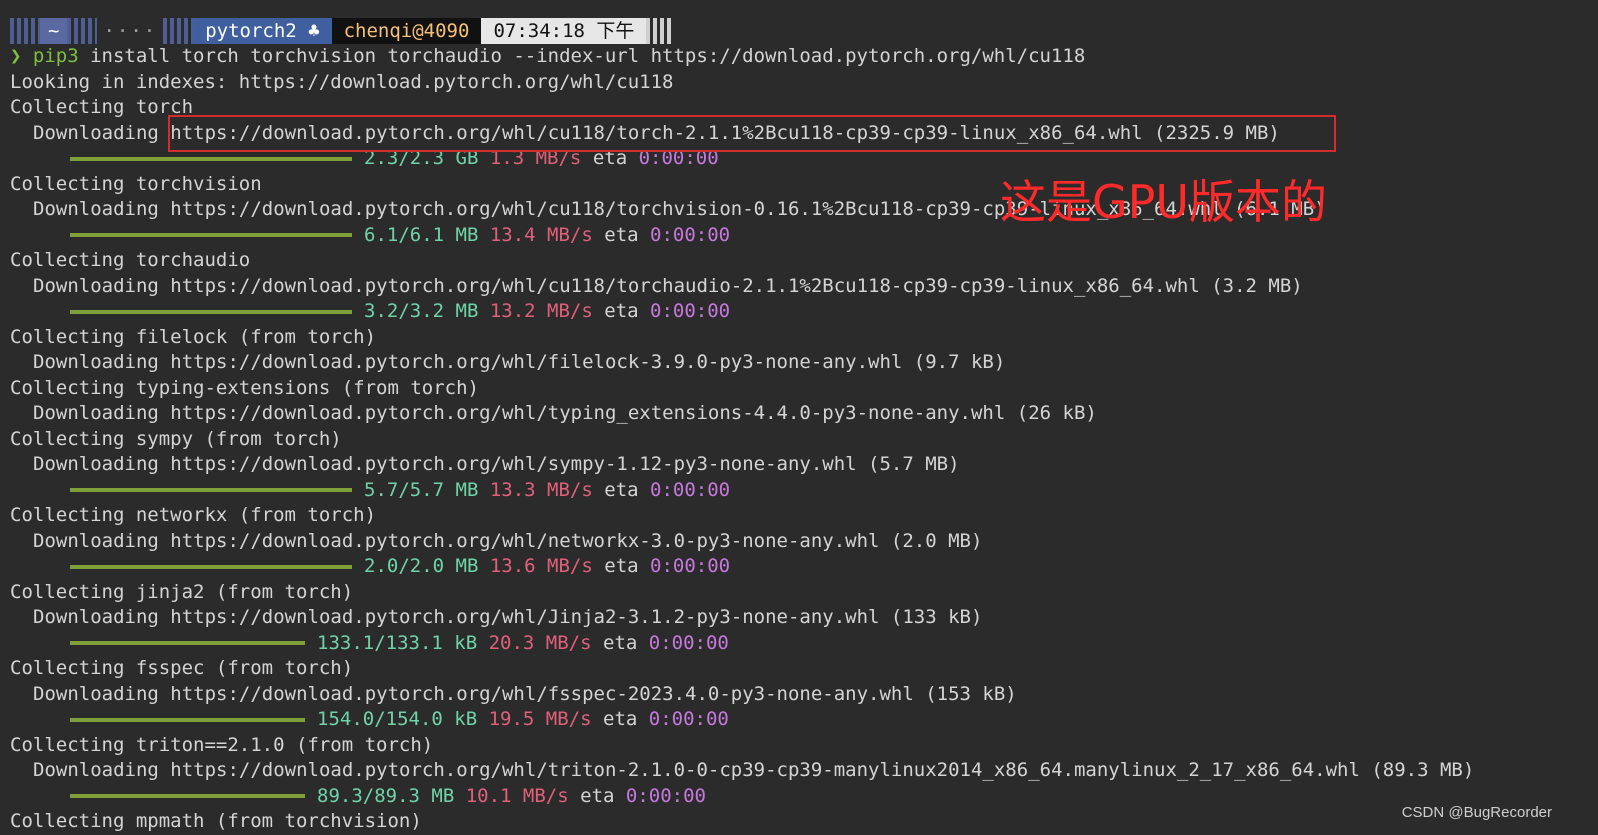 The height and width of the screenshot is (835, 1598). I want to click on output-line: Collecting mpmath (from torchvision), so click(216, 821).